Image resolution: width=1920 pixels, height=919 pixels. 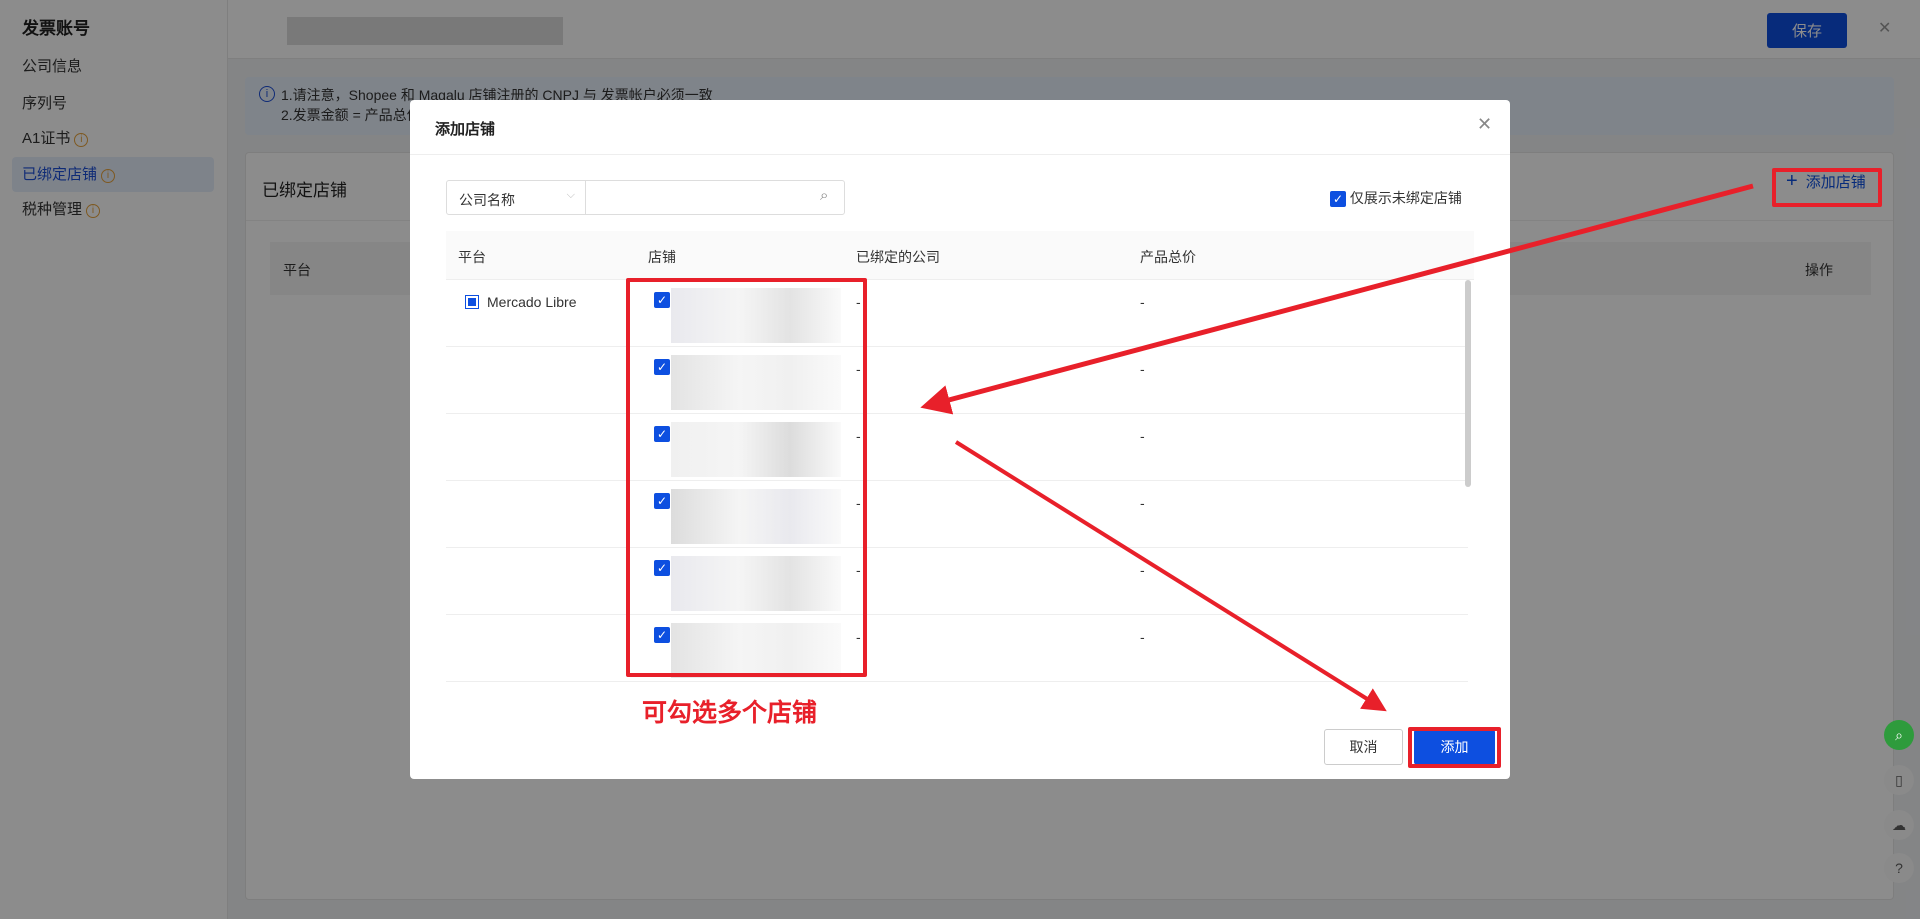 What do you see at coordinates (1337, 299) in the screenshot?
I see `arrow-to-stores` at bounding box center [1337, 299].